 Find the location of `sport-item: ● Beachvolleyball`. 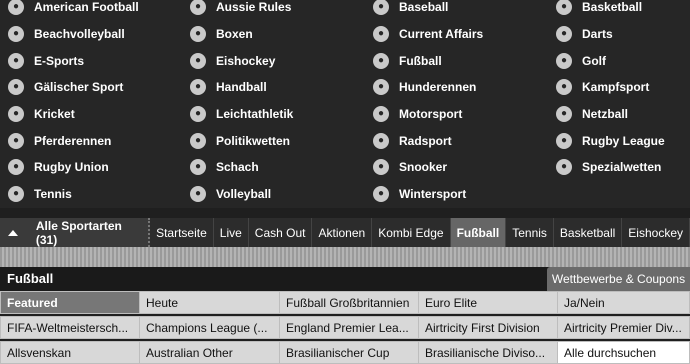

sport-item: ● Beachvolleyball is located at coordinates (66, 34).